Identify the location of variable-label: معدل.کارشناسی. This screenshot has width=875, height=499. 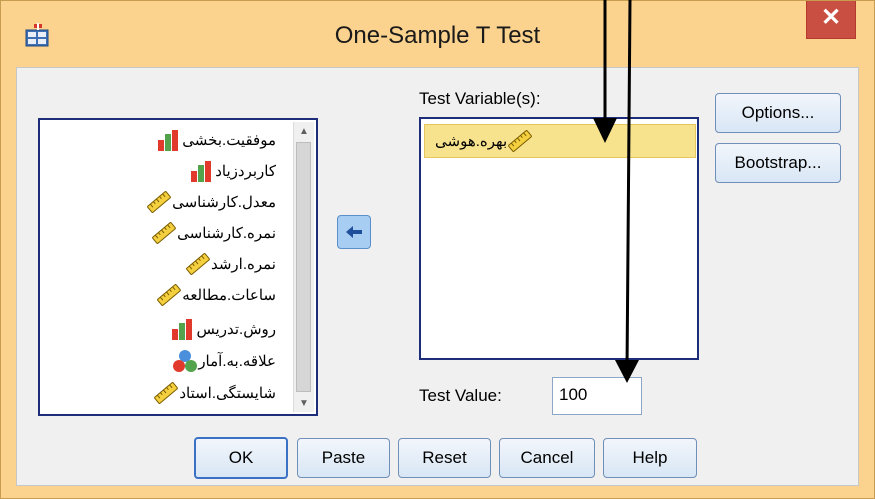
(224, 202).